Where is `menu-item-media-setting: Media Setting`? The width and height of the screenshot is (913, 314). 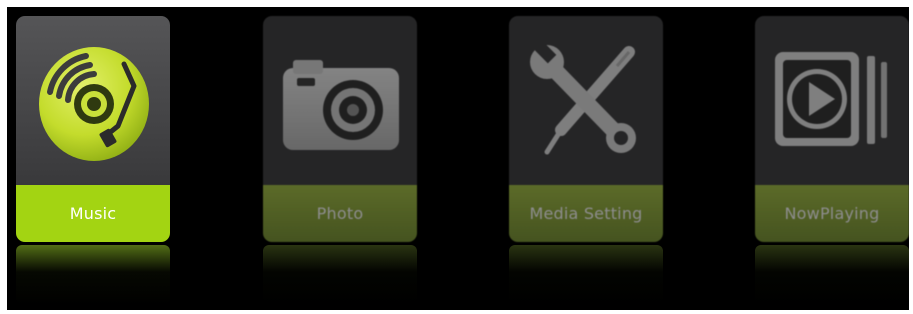
menu-item-media-setting: Media Setting is located at coordinates (586, 129).